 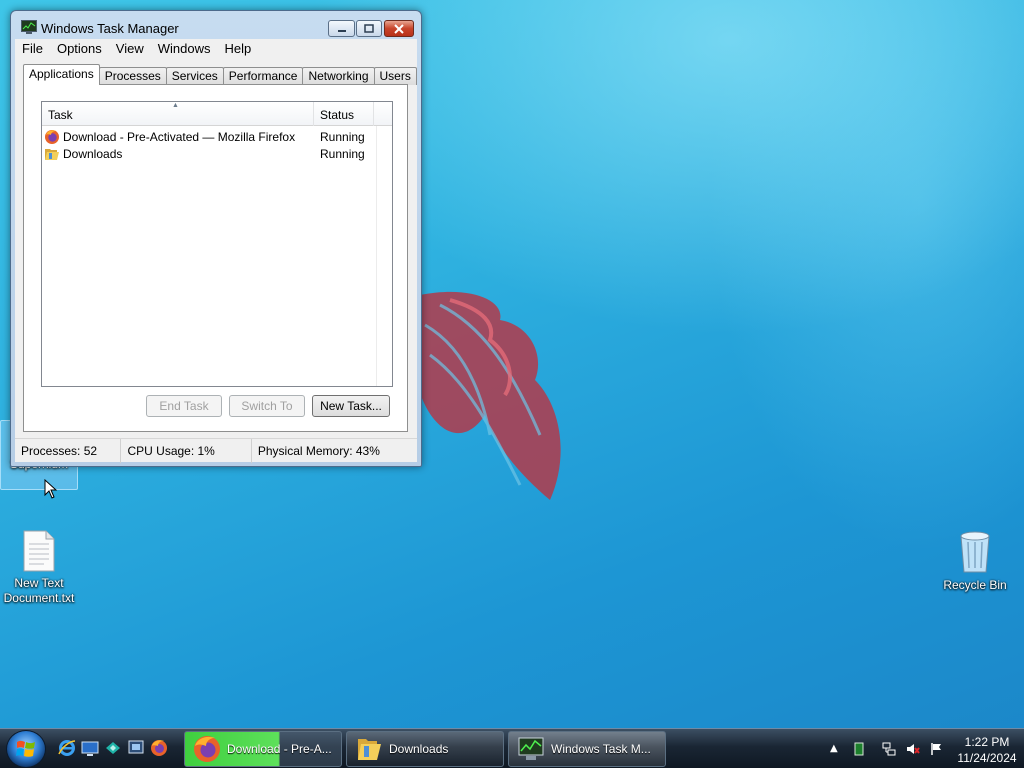 I want to click on menu-file: File, so click(x=32, y=49).